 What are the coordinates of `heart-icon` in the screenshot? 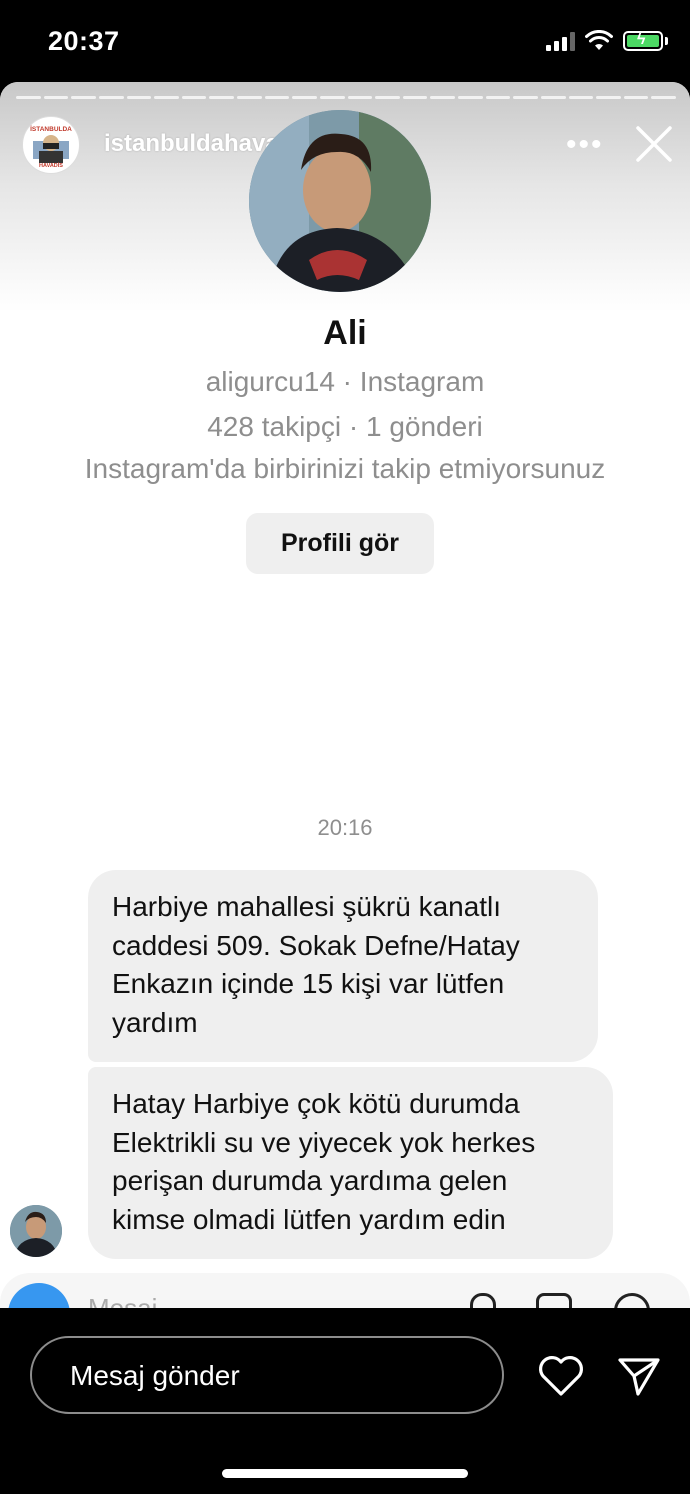 It's located at (561, 1376).